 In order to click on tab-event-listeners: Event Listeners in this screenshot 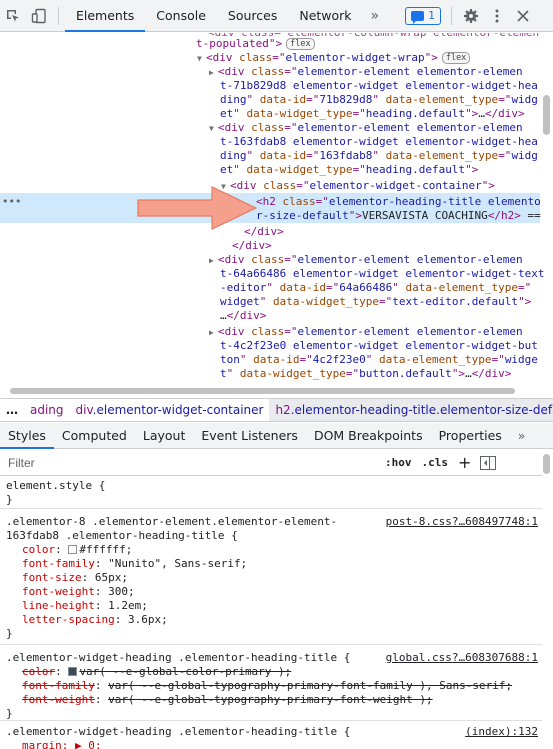, I will do `click(249, 436)`.